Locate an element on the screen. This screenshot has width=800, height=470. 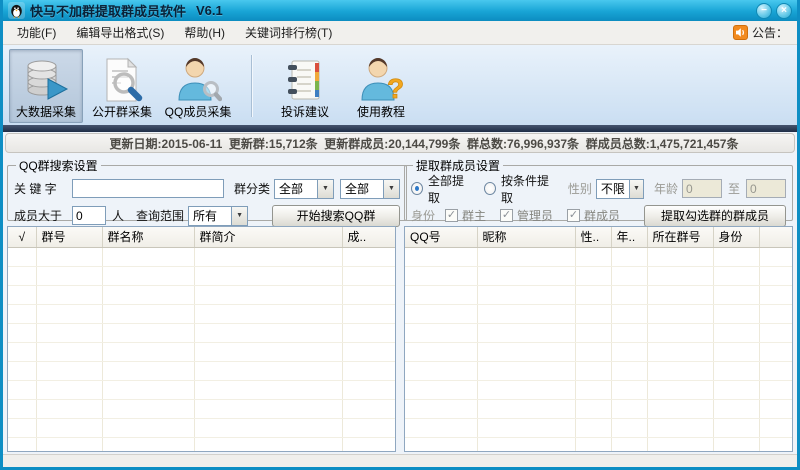
app-penguin-icon is located at coordinates (16, 10).